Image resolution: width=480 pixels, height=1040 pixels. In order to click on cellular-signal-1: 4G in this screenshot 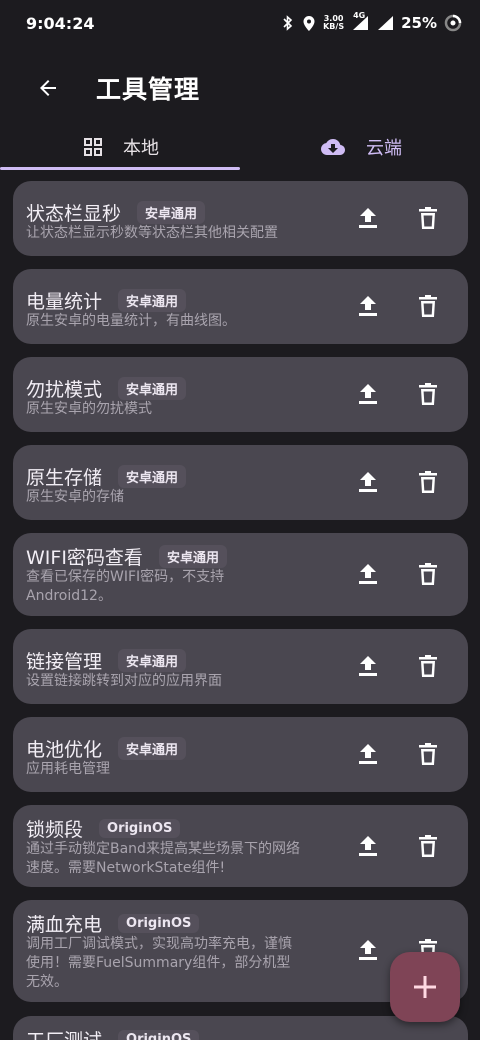, I will do `click(360, 21)`.